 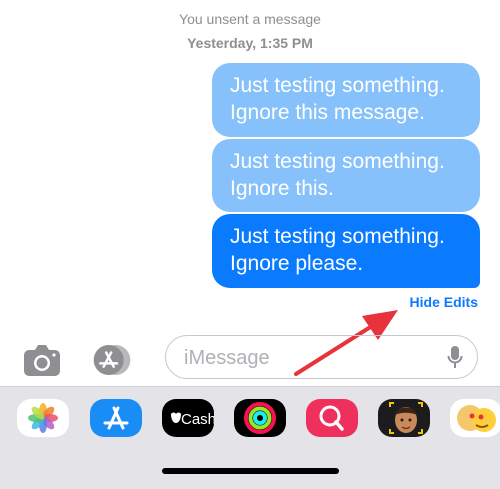 I want to click on compose-bar, so click(x=250, y=359).